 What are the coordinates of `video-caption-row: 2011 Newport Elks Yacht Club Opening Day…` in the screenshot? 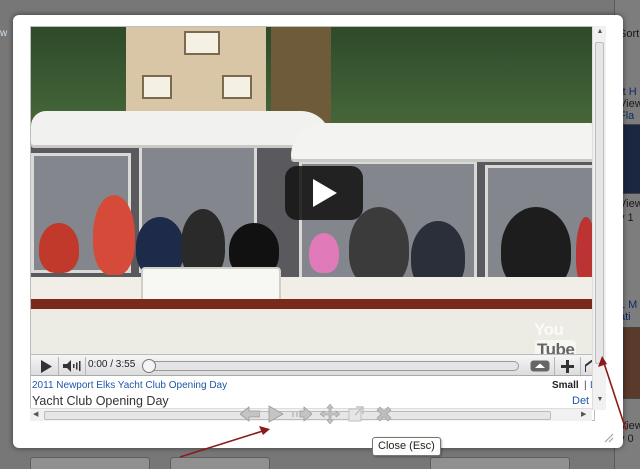 It's located at (312, 386).